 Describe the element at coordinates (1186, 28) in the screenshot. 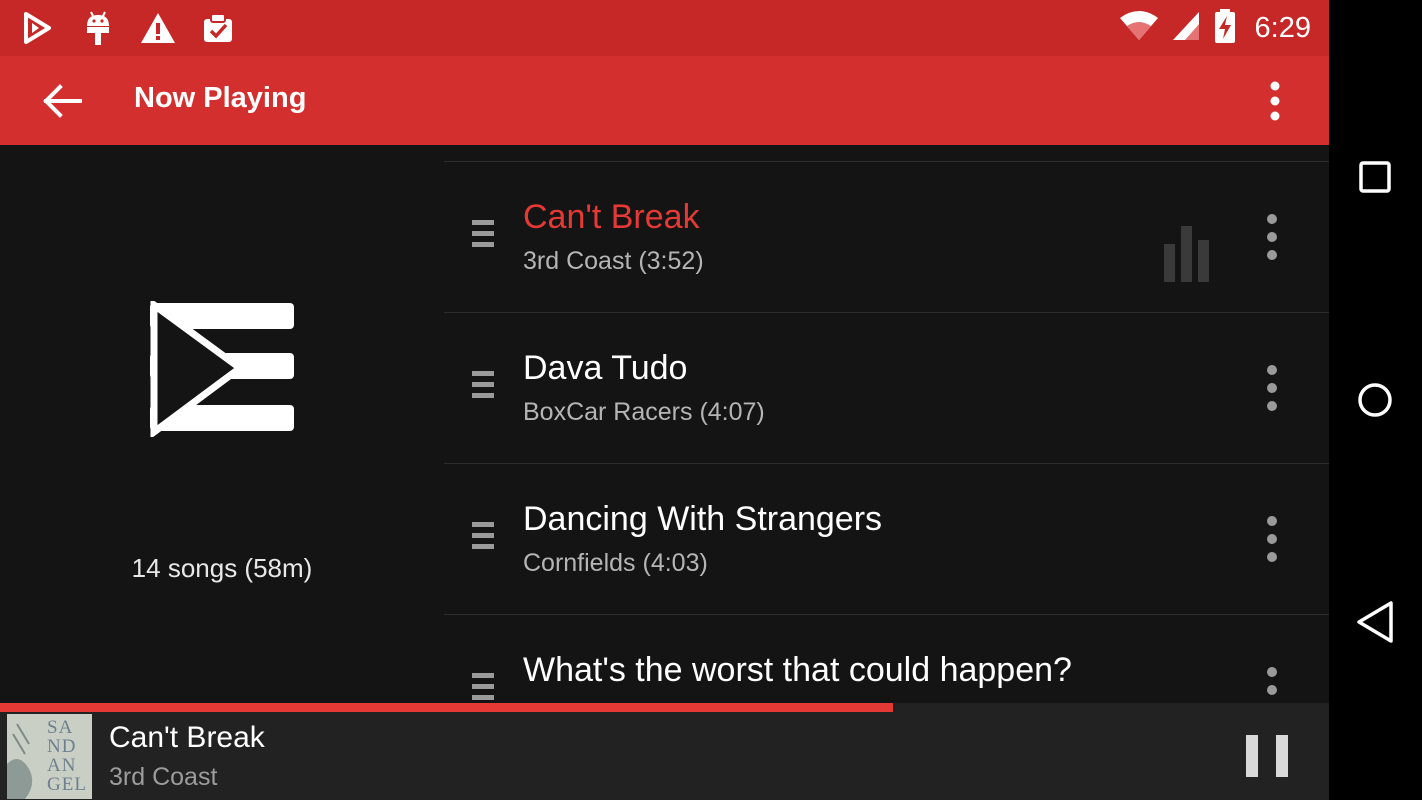

I see `cell-signal-icon` at that location.